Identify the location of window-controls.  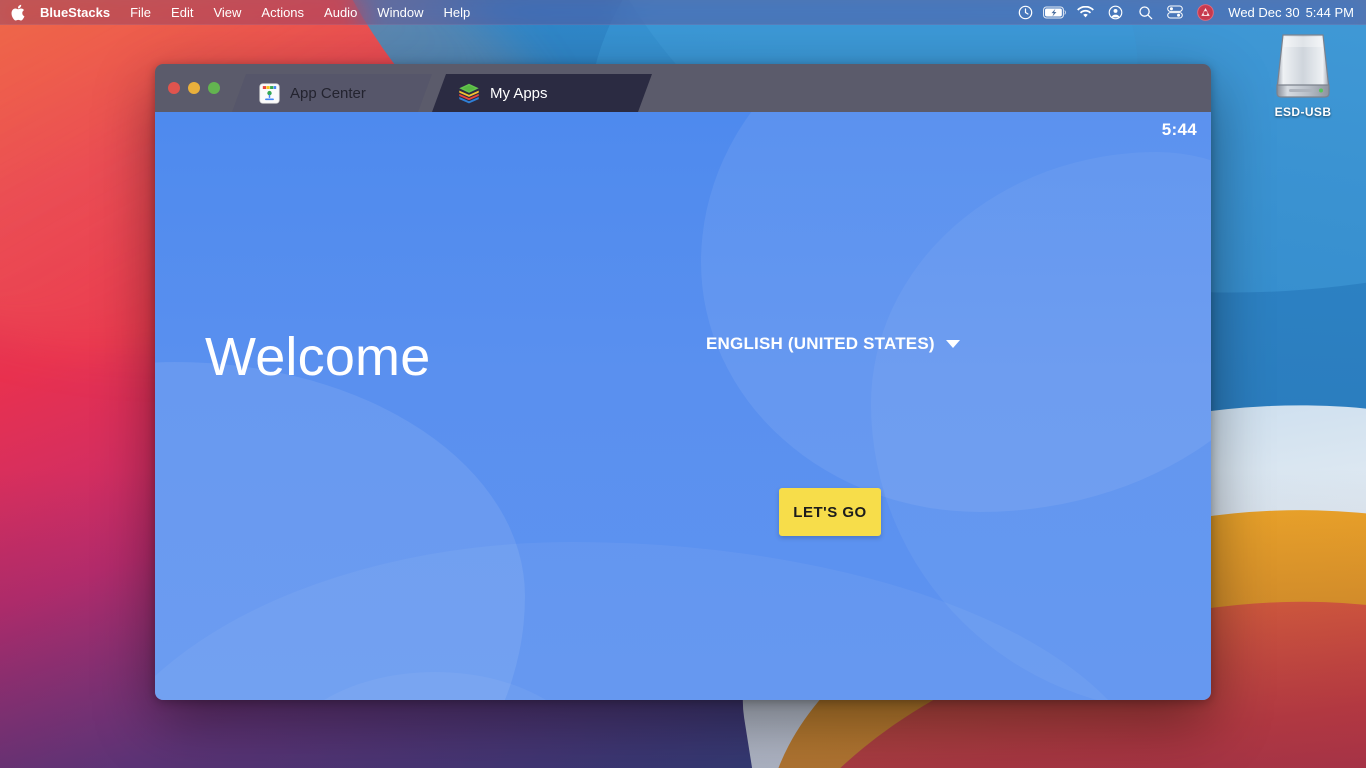
(194, 88).